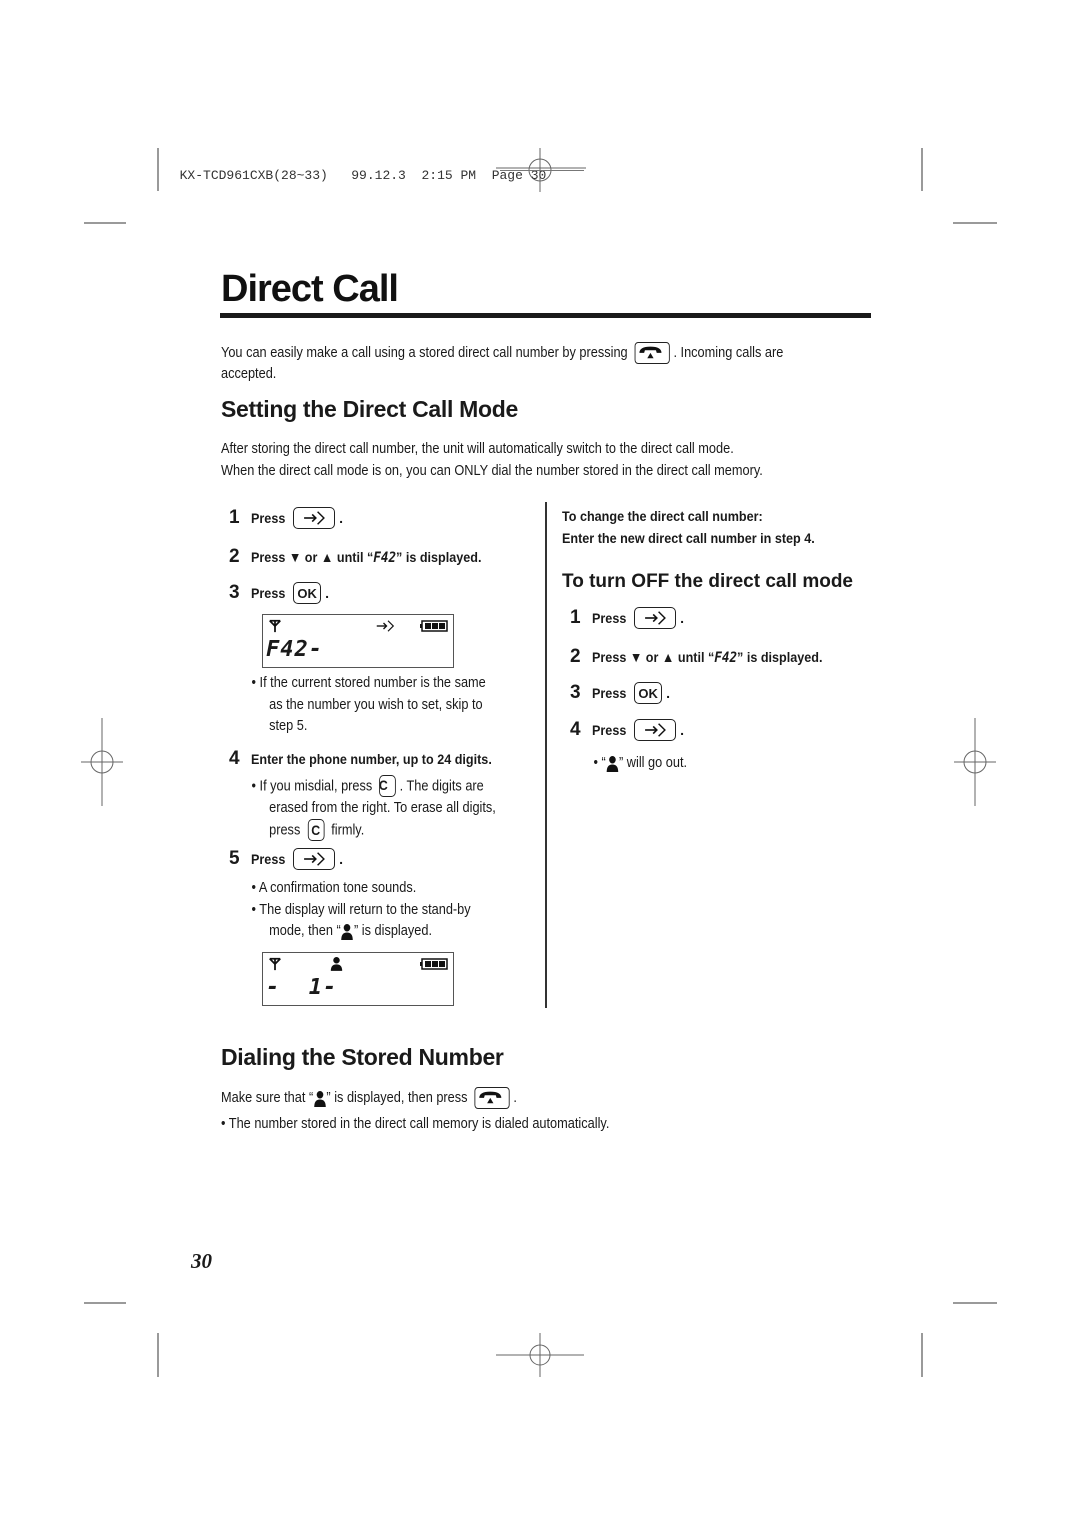  I want to click on lcd-code: - 1-, so click(302, 987).